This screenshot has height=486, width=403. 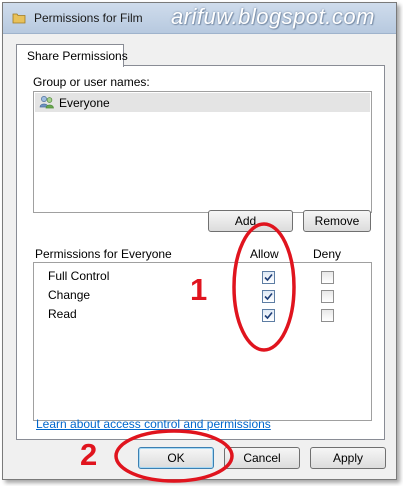 I want to click on user-name: Everyone, so click(x=84, y=103).